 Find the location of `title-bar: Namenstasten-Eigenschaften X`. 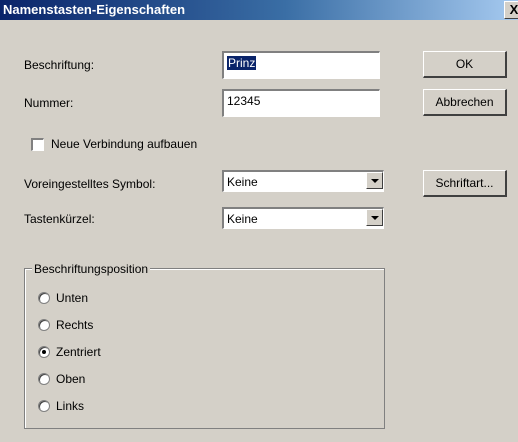

title-bar: Namenstasten-Eigenschaften X is located at coordinates (259, 10).